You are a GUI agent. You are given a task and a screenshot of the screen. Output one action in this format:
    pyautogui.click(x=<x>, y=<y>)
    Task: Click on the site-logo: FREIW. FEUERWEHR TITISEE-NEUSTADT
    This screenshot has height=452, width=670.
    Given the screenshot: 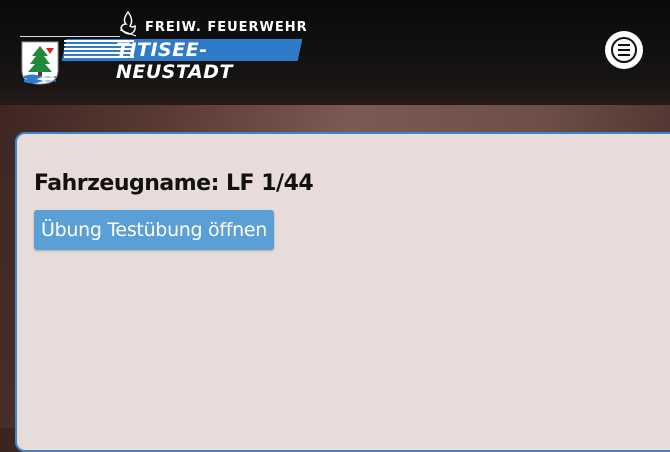 What is the action you would take?
    pyautogui.click(x=165, y=50)
    